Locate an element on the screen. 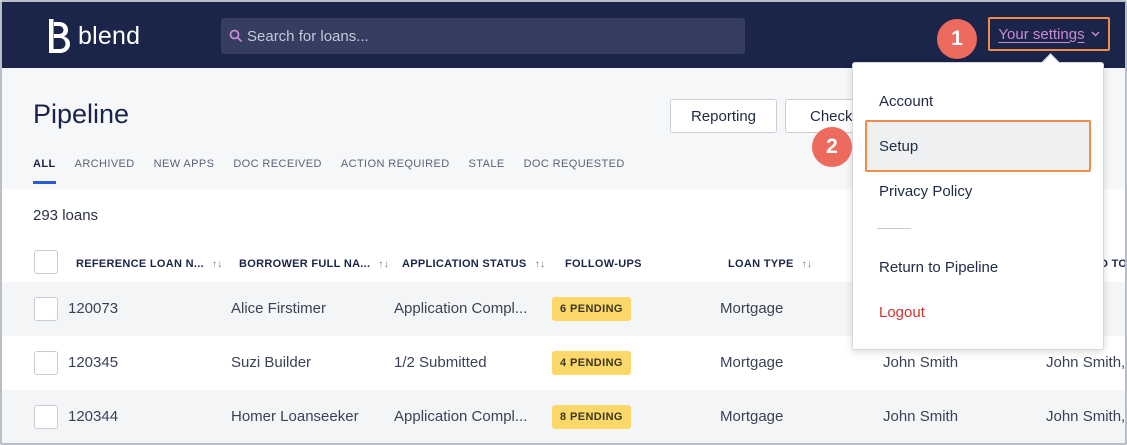 The width and height of the screenshot is (1127, 445). tab-all: ALL is located at coordinates (44, 171).